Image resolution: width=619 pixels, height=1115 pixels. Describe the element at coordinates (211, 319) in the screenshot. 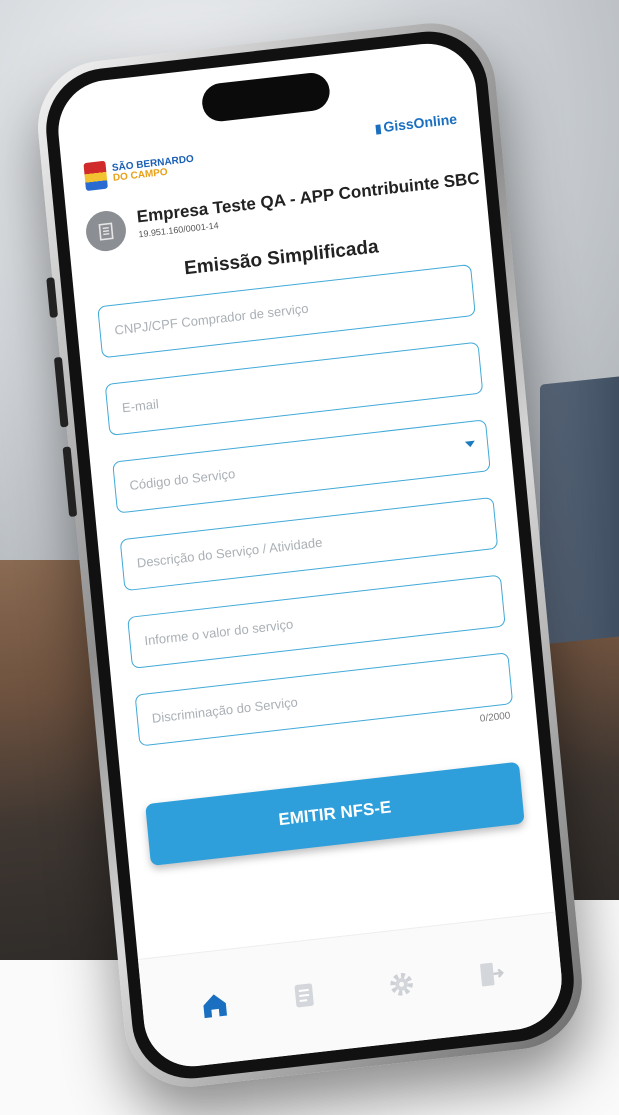

I see `cnpj-cpf-placeholder: CNPJ/CPF Comprador de serviço` at that location.